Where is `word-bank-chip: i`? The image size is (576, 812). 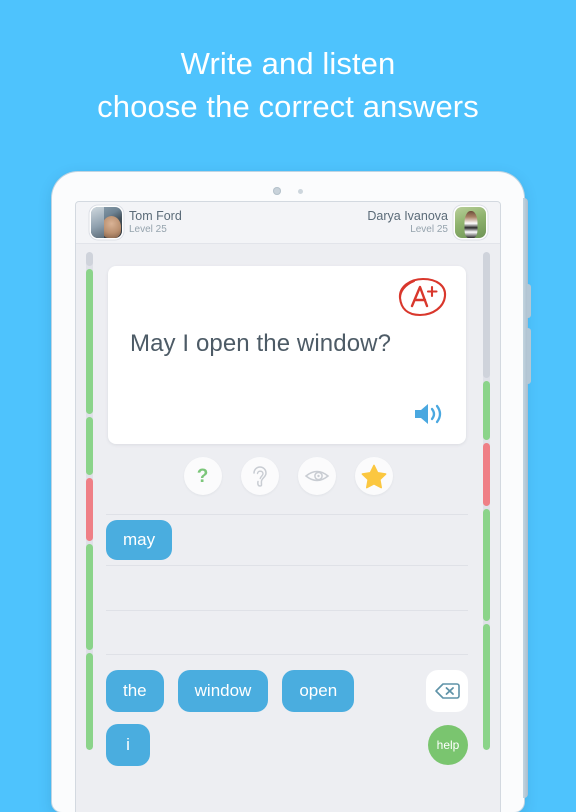
word-bank-chip: i is located at coordinates (128, 745).